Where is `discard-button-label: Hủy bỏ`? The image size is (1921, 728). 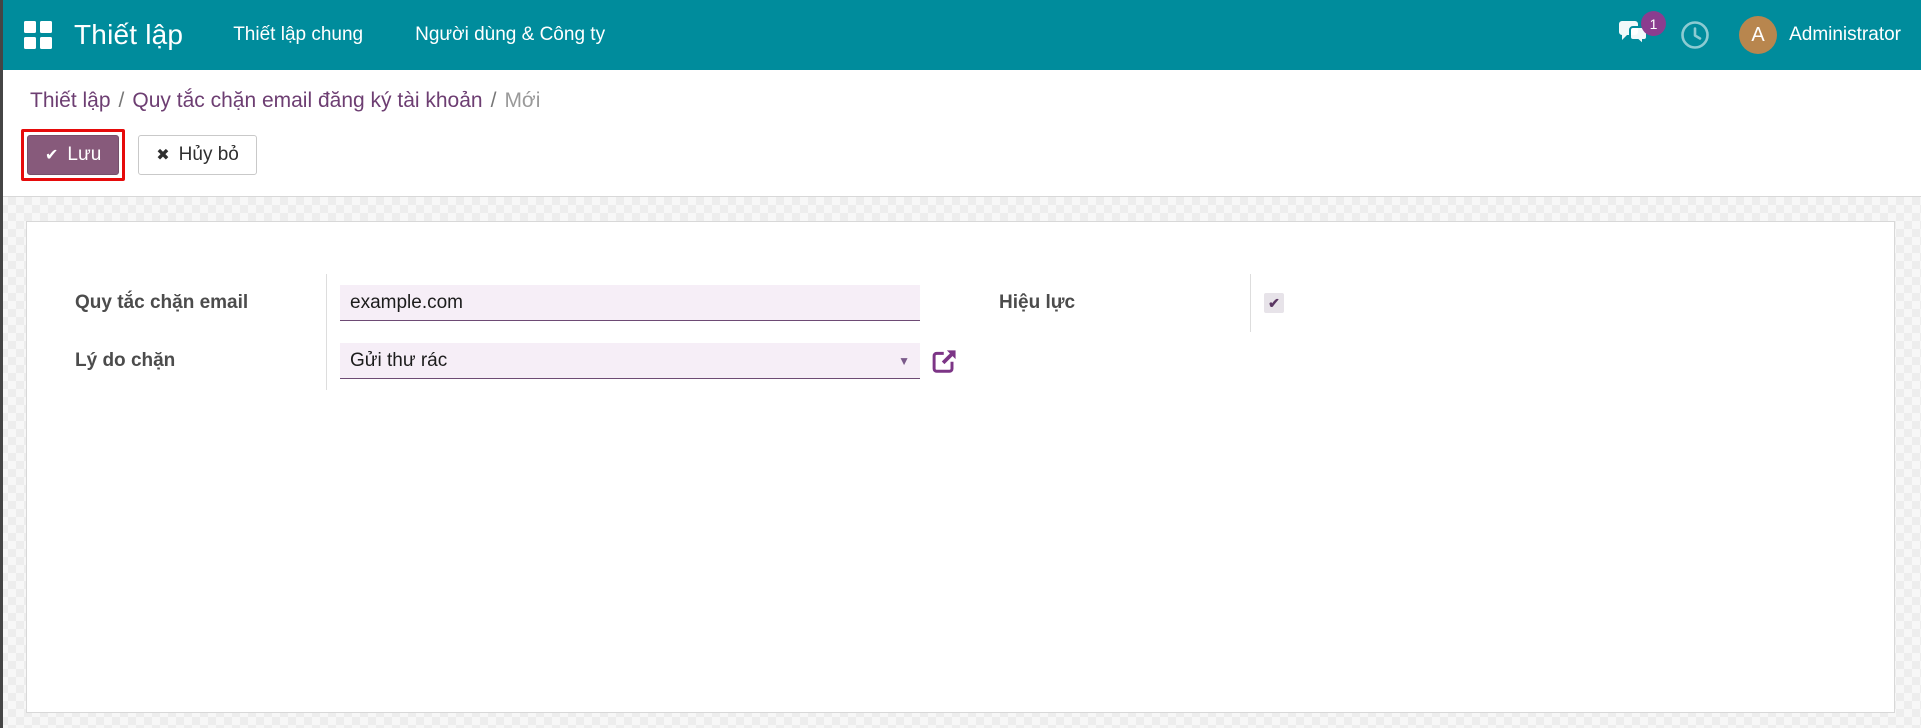 discard-button-label: Hủy bỏ is located at coordinates (208, 154).